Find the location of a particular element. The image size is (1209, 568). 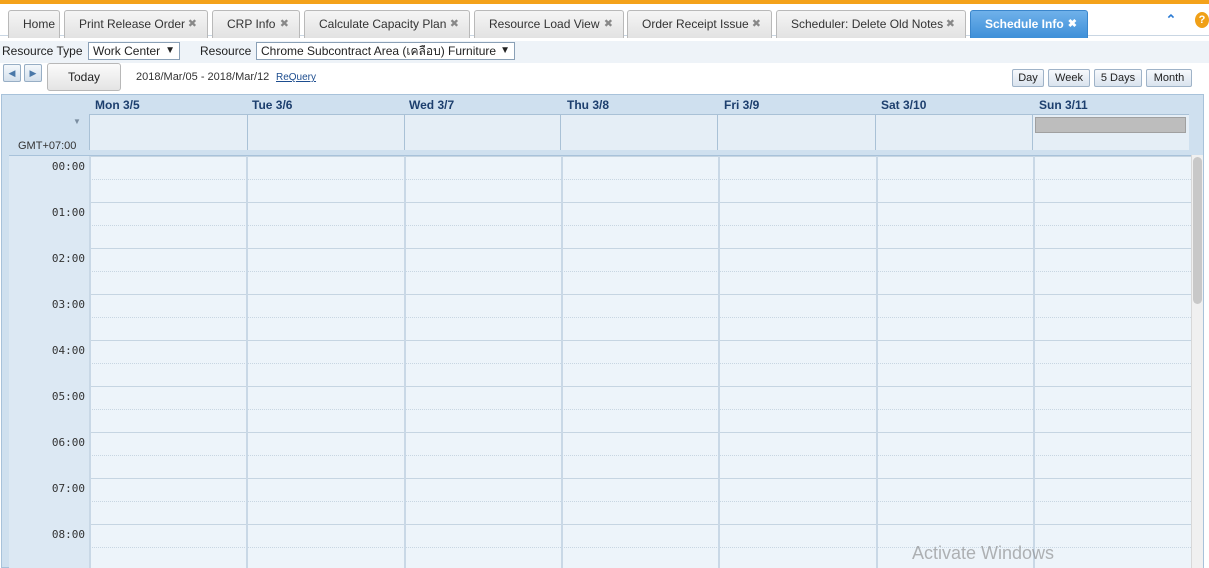

allday-toggle-icon: ▼ is located at coordinates (77, 121).